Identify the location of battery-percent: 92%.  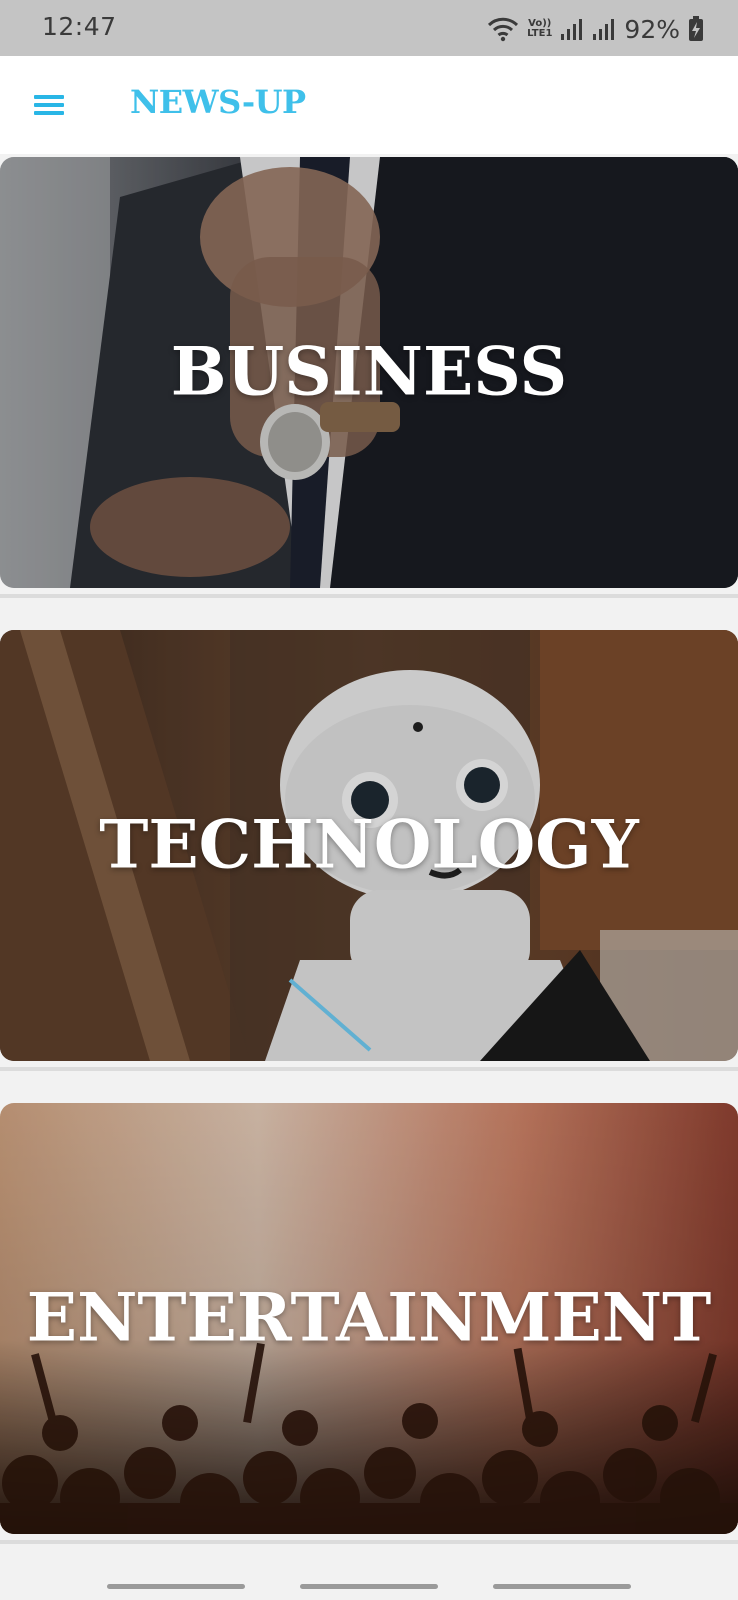
(652, 29).